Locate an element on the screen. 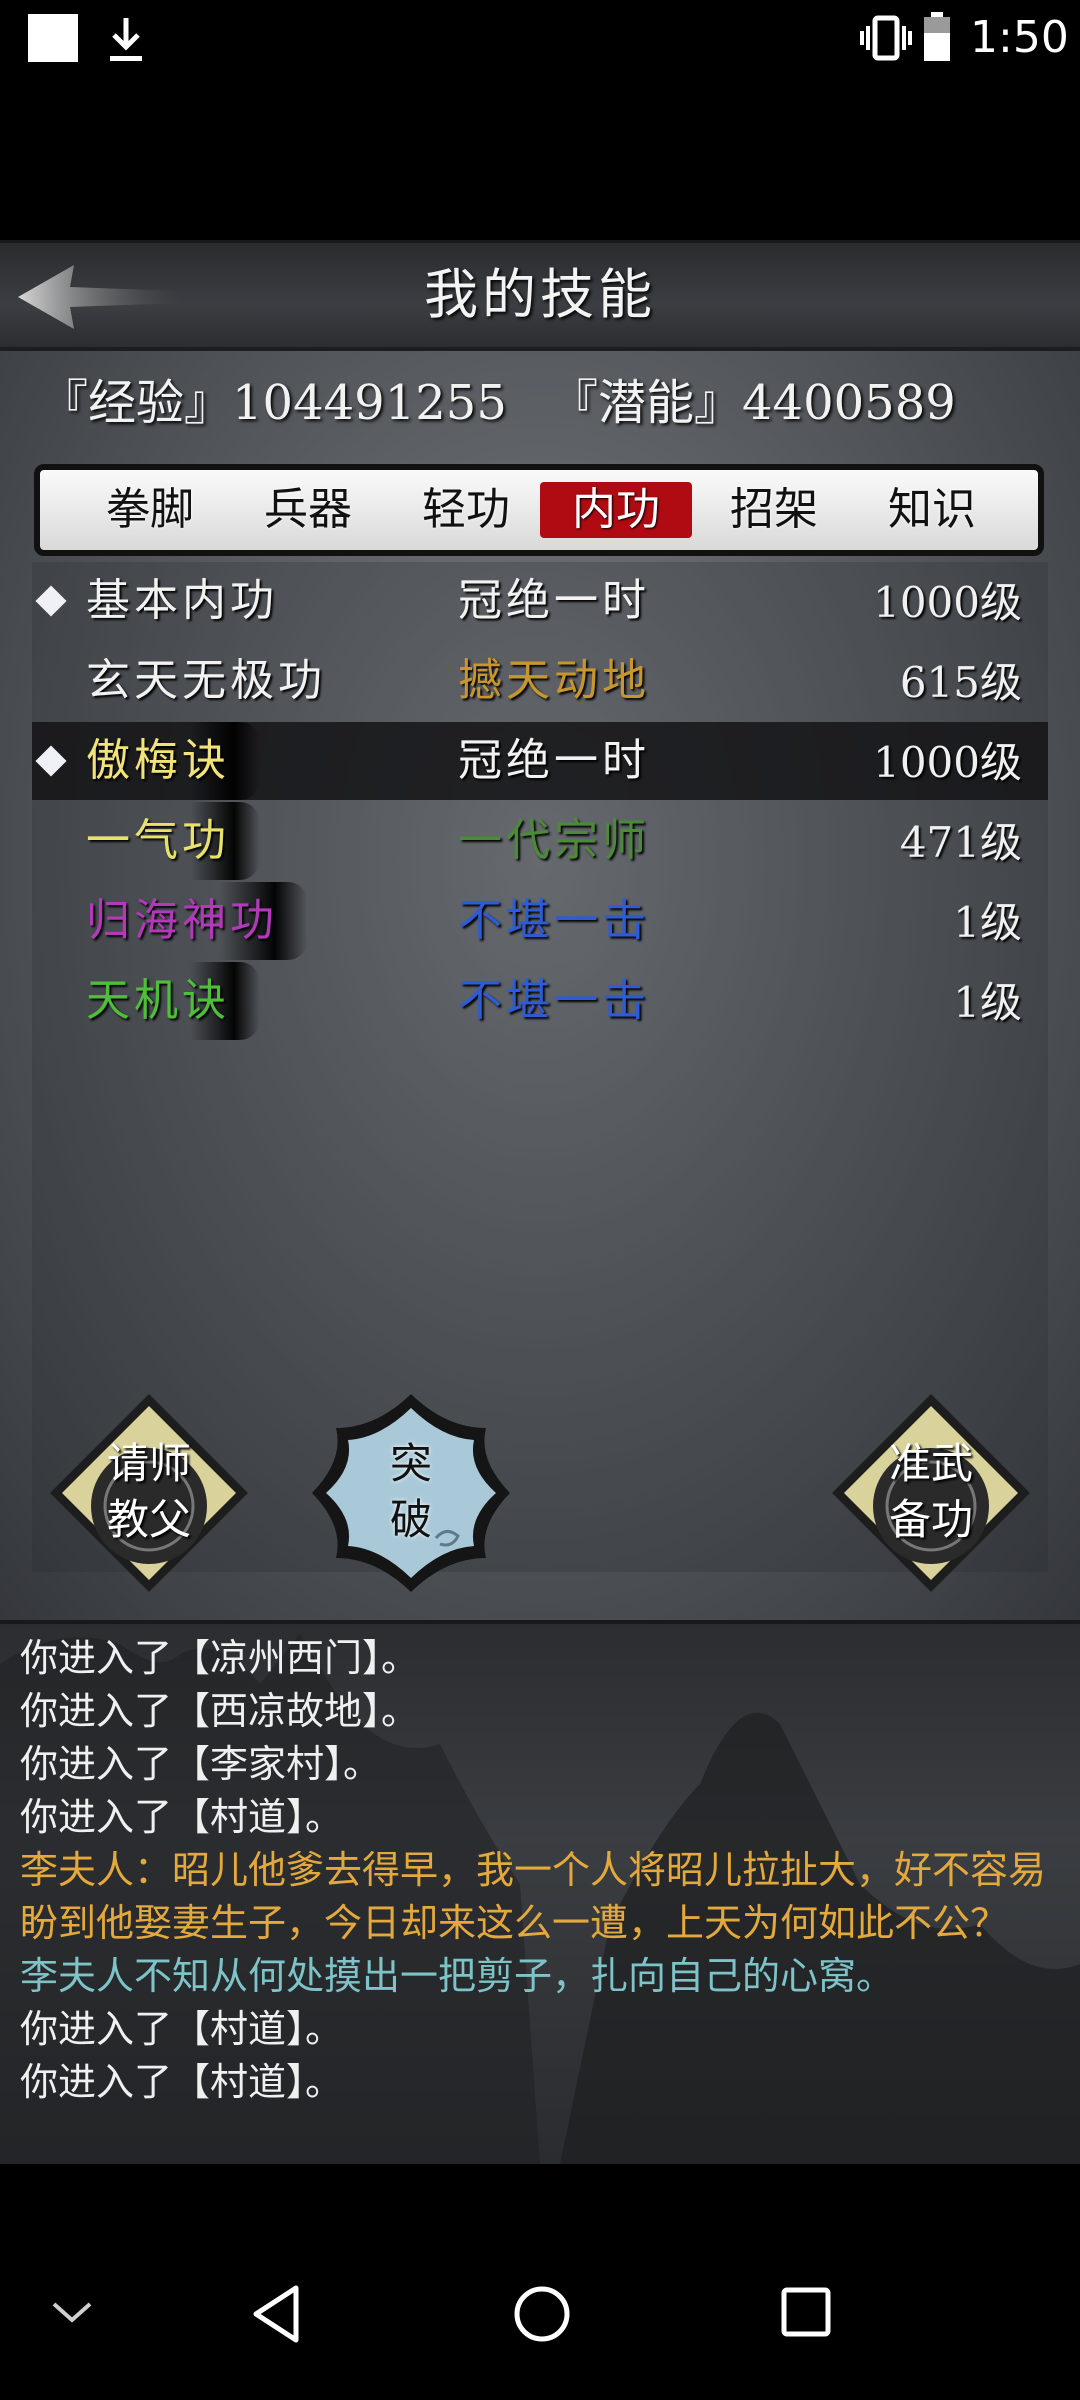  log-line: 你进入了【凉州西门】。 is located at coordinates (220, 1658).